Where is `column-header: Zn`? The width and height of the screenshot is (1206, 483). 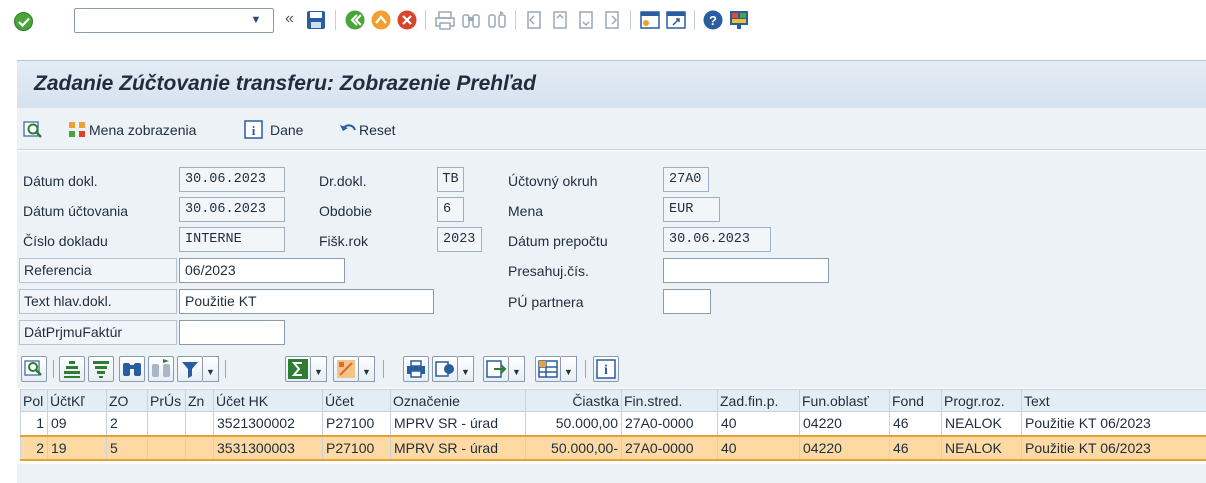 column-header: Zn is located at coordinates (199, 400).